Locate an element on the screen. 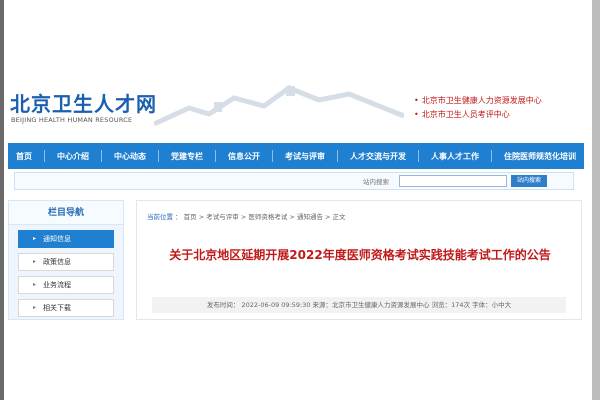 This screenshot has width=600, height=400. right-window-edge is located at coordinates (596, 200).